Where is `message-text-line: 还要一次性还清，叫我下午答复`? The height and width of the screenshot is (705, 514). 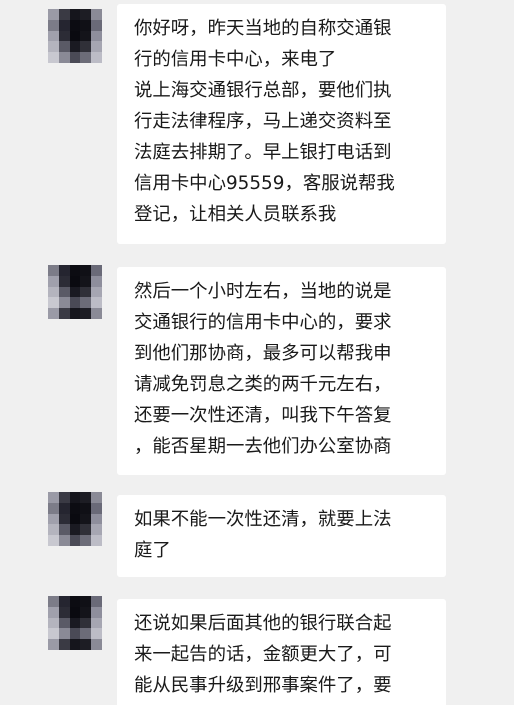
message-text-line: 还要一次性还清，叫我下午答复 is located at coordinates (263, 415).